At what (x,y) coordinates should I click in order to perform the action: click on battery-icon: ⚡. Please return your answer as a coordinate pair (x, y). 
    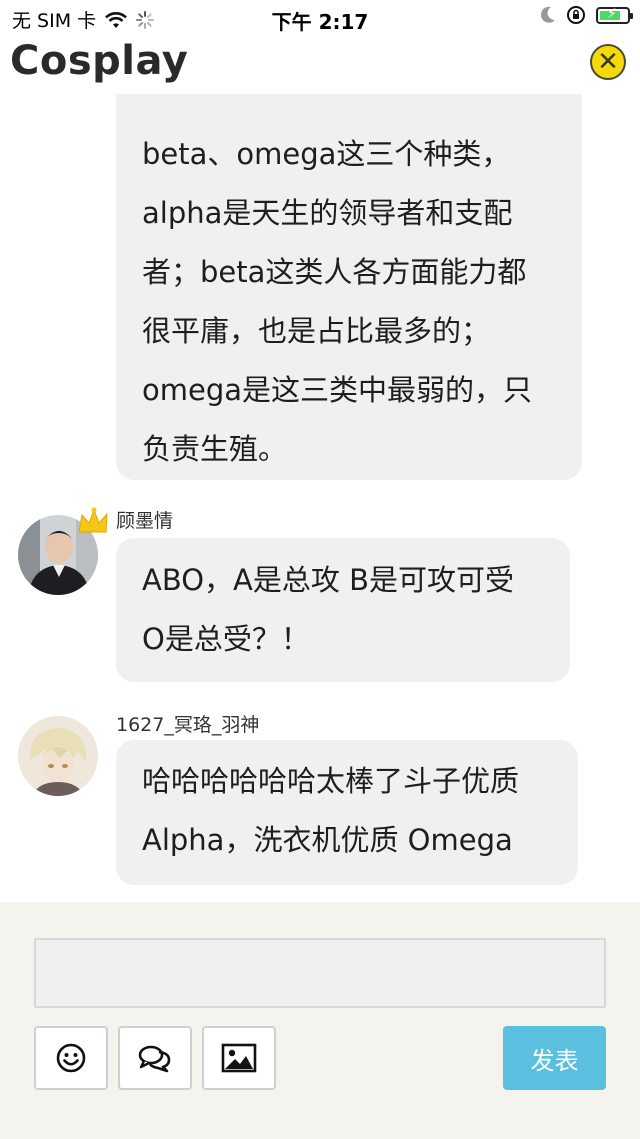
    Looking at the image, I should click on (614, 14).